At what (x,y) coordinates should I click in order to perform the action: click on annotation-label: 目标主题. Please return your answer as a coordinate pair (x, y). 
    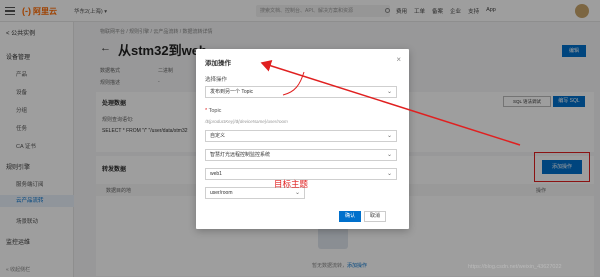
    Looking at the image, I should click on (291, 184).